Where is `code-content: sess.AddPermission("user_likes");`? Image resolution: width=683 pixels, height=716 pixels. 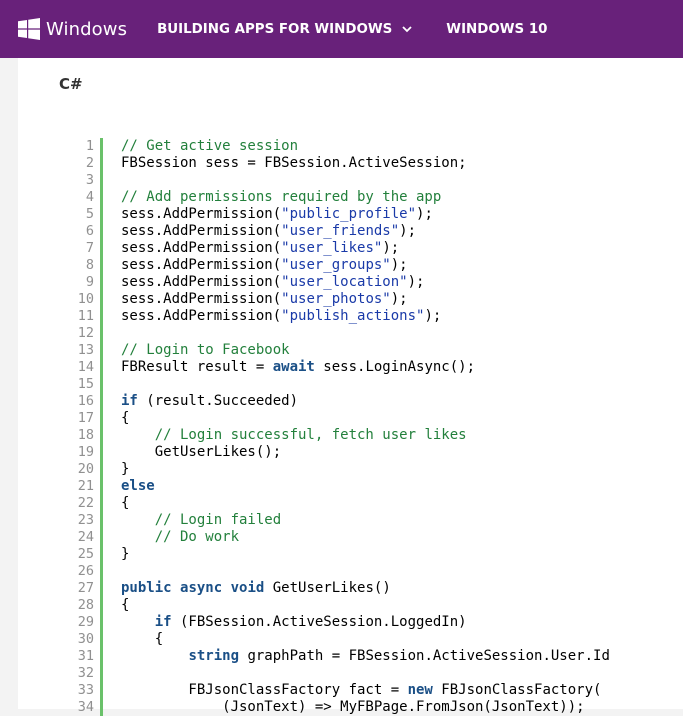 code-content: sess.AddPermission("user_likes"); is located at coordinates (260, 248).